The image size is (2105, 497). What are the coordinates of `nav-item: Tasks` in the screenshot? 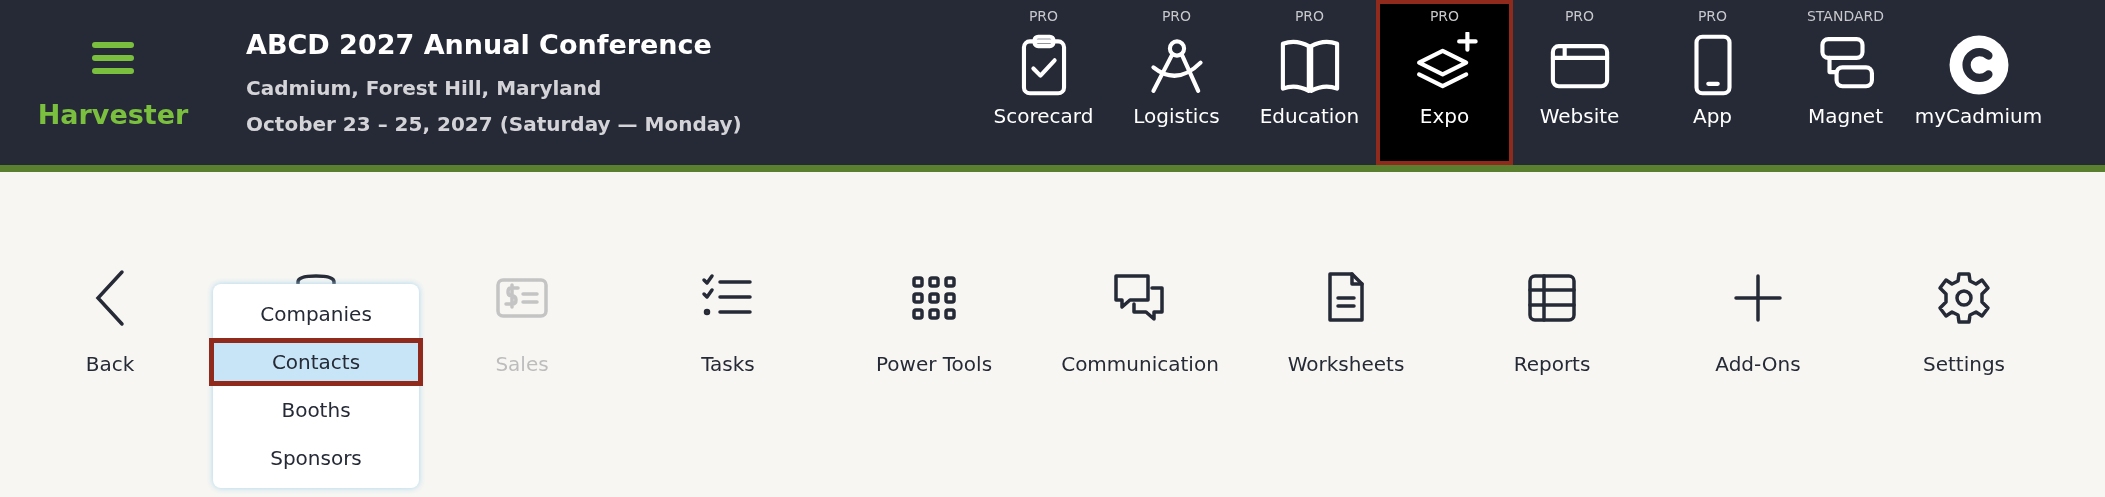 It's located at (728, 322).